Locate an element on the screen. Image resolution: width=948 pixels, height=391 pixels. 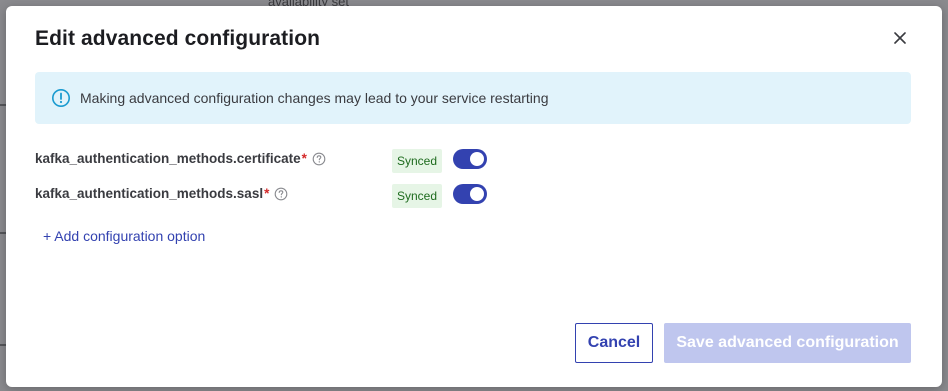
close-icon is located at coordinates (900, 38).